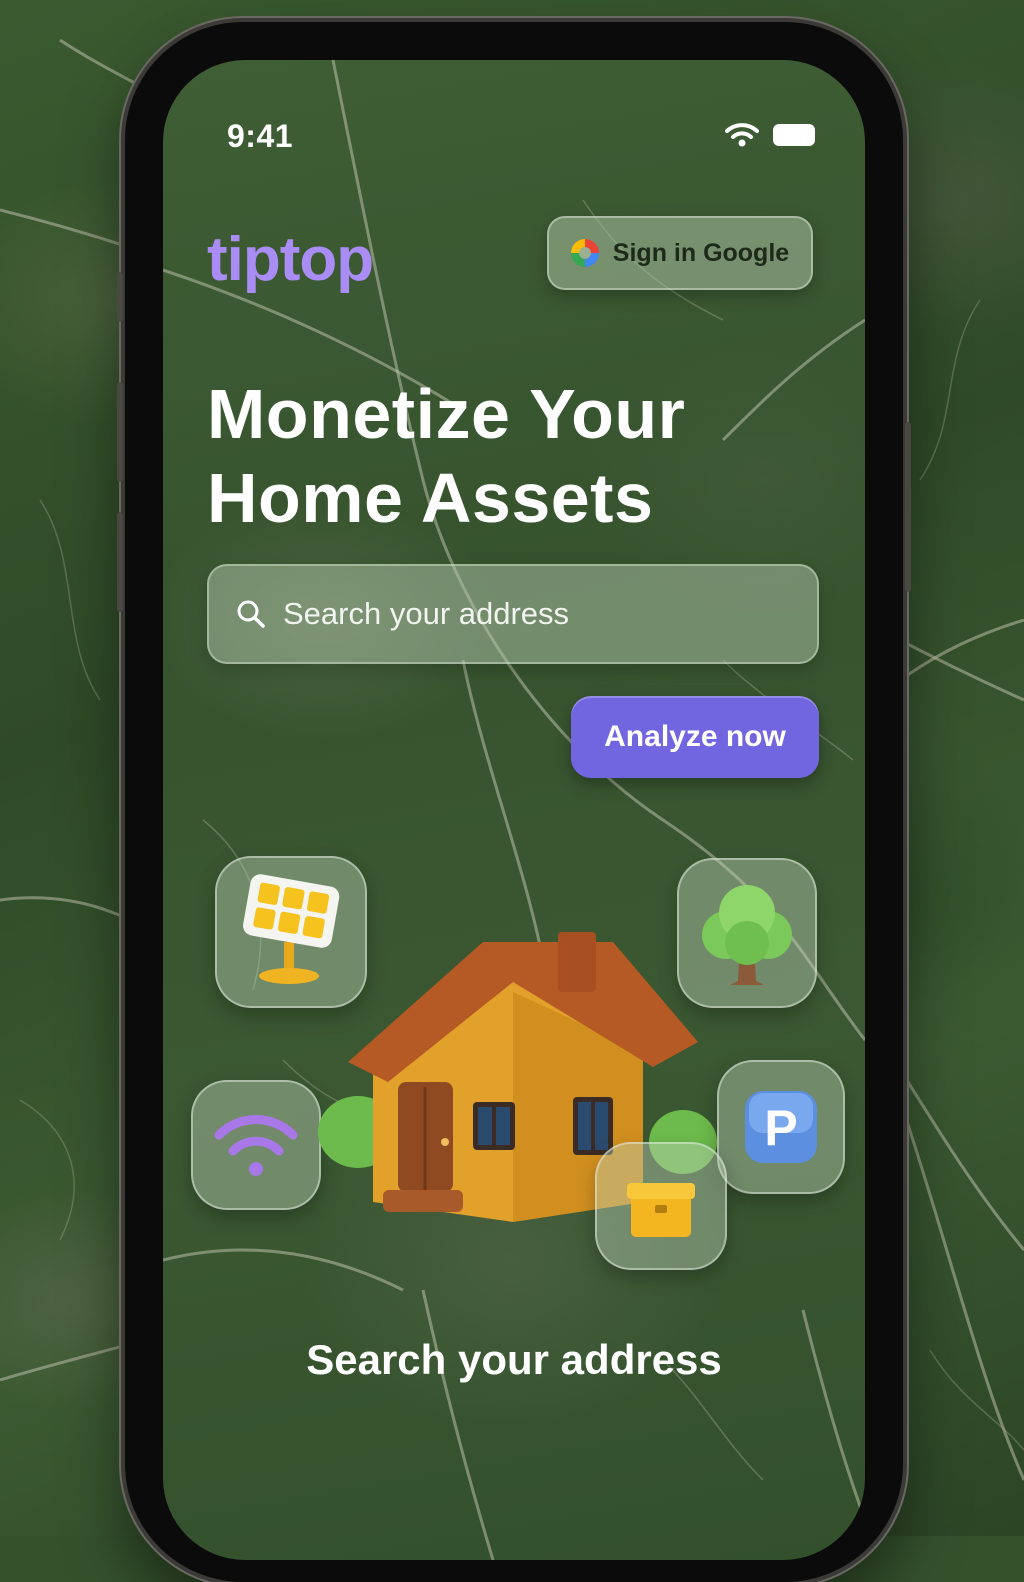  Describe the element at coordinates (251, 614) in the screenshot. I see `search-icon` at that location.